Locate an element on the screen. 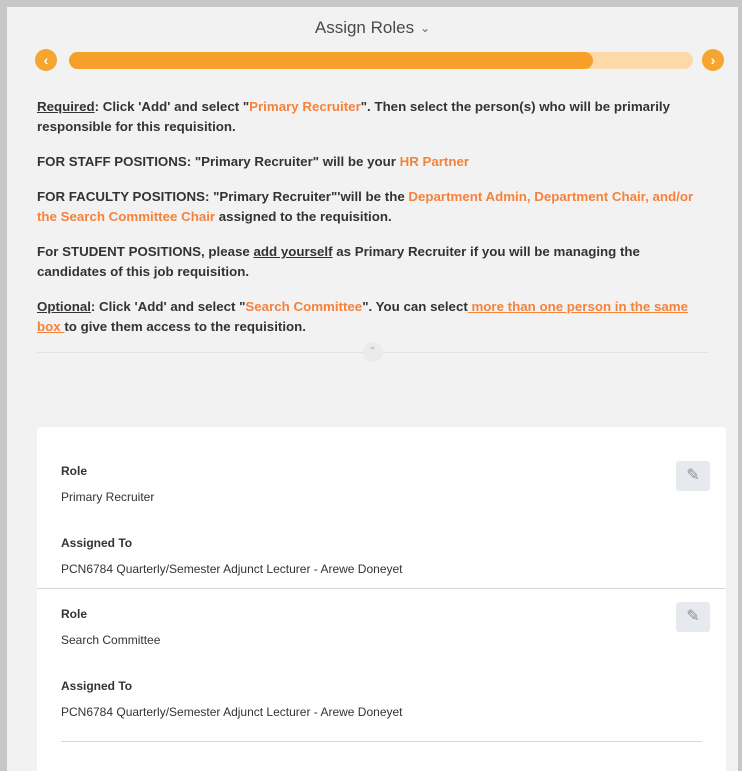  progress-row: ‹ › is located at coordinates (372, 61).